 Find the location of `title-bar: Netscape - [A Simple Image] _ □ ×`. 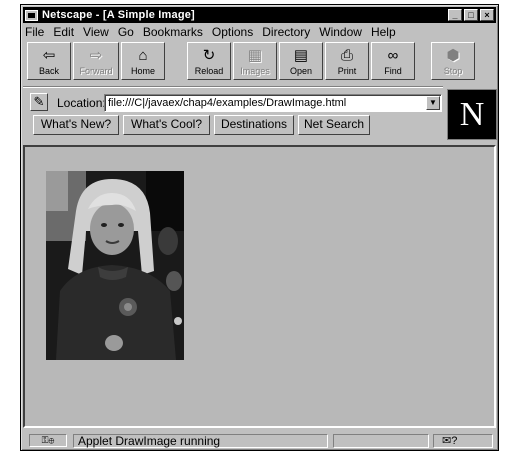

title-bar: Netscape - [A Simple Image] _ □ × is located at coordinates (259, 15).